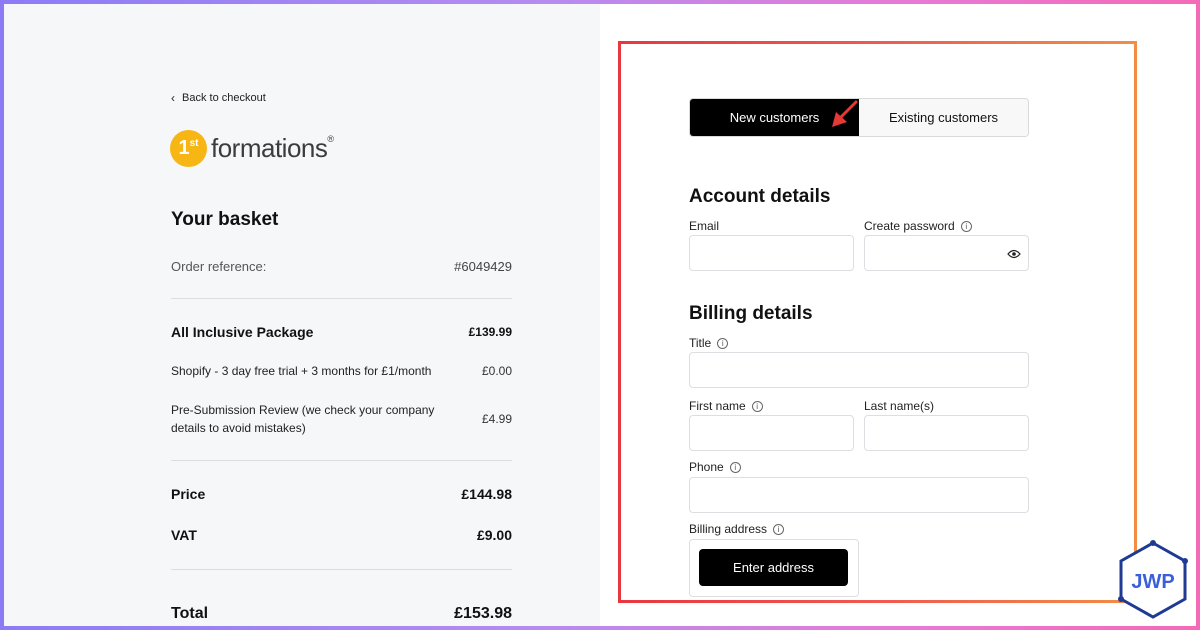 The height and width of the screenshot is (630, 1200). I want to click on billing-address-label: Billing address i, so click(737, 529).